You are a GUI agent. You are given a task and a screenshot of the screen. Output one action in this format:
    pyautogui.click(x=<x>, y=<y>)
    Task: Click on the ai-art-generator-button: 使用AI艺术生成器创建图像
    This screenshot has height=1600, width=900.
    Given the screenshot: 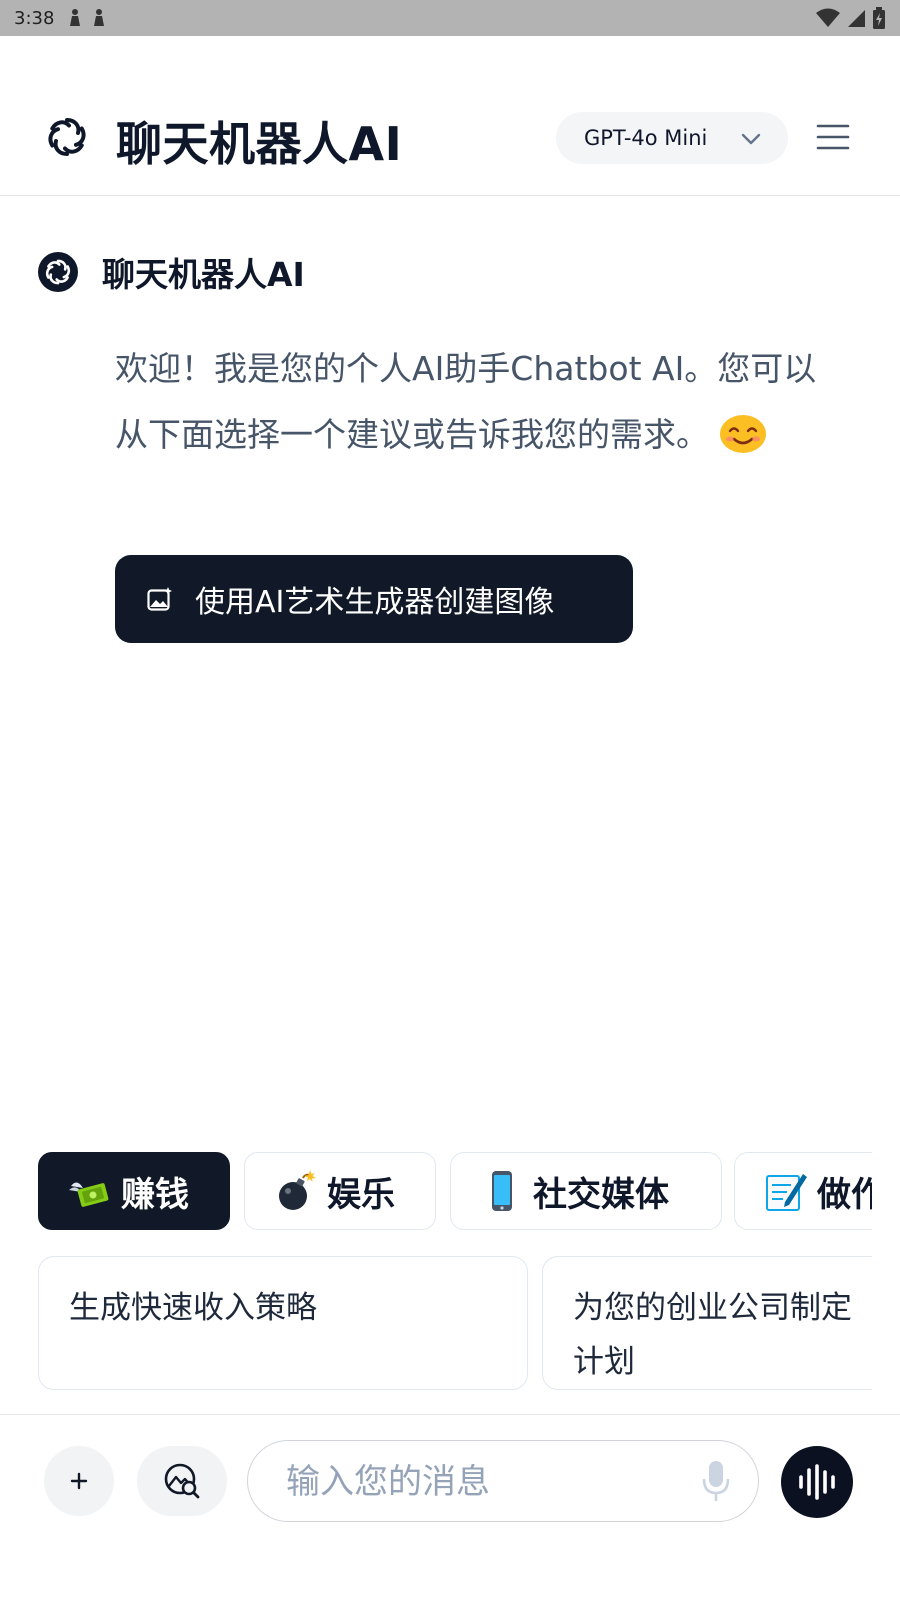 What is the action you would take?
    pyautogui.click(x=374, y=599)
    